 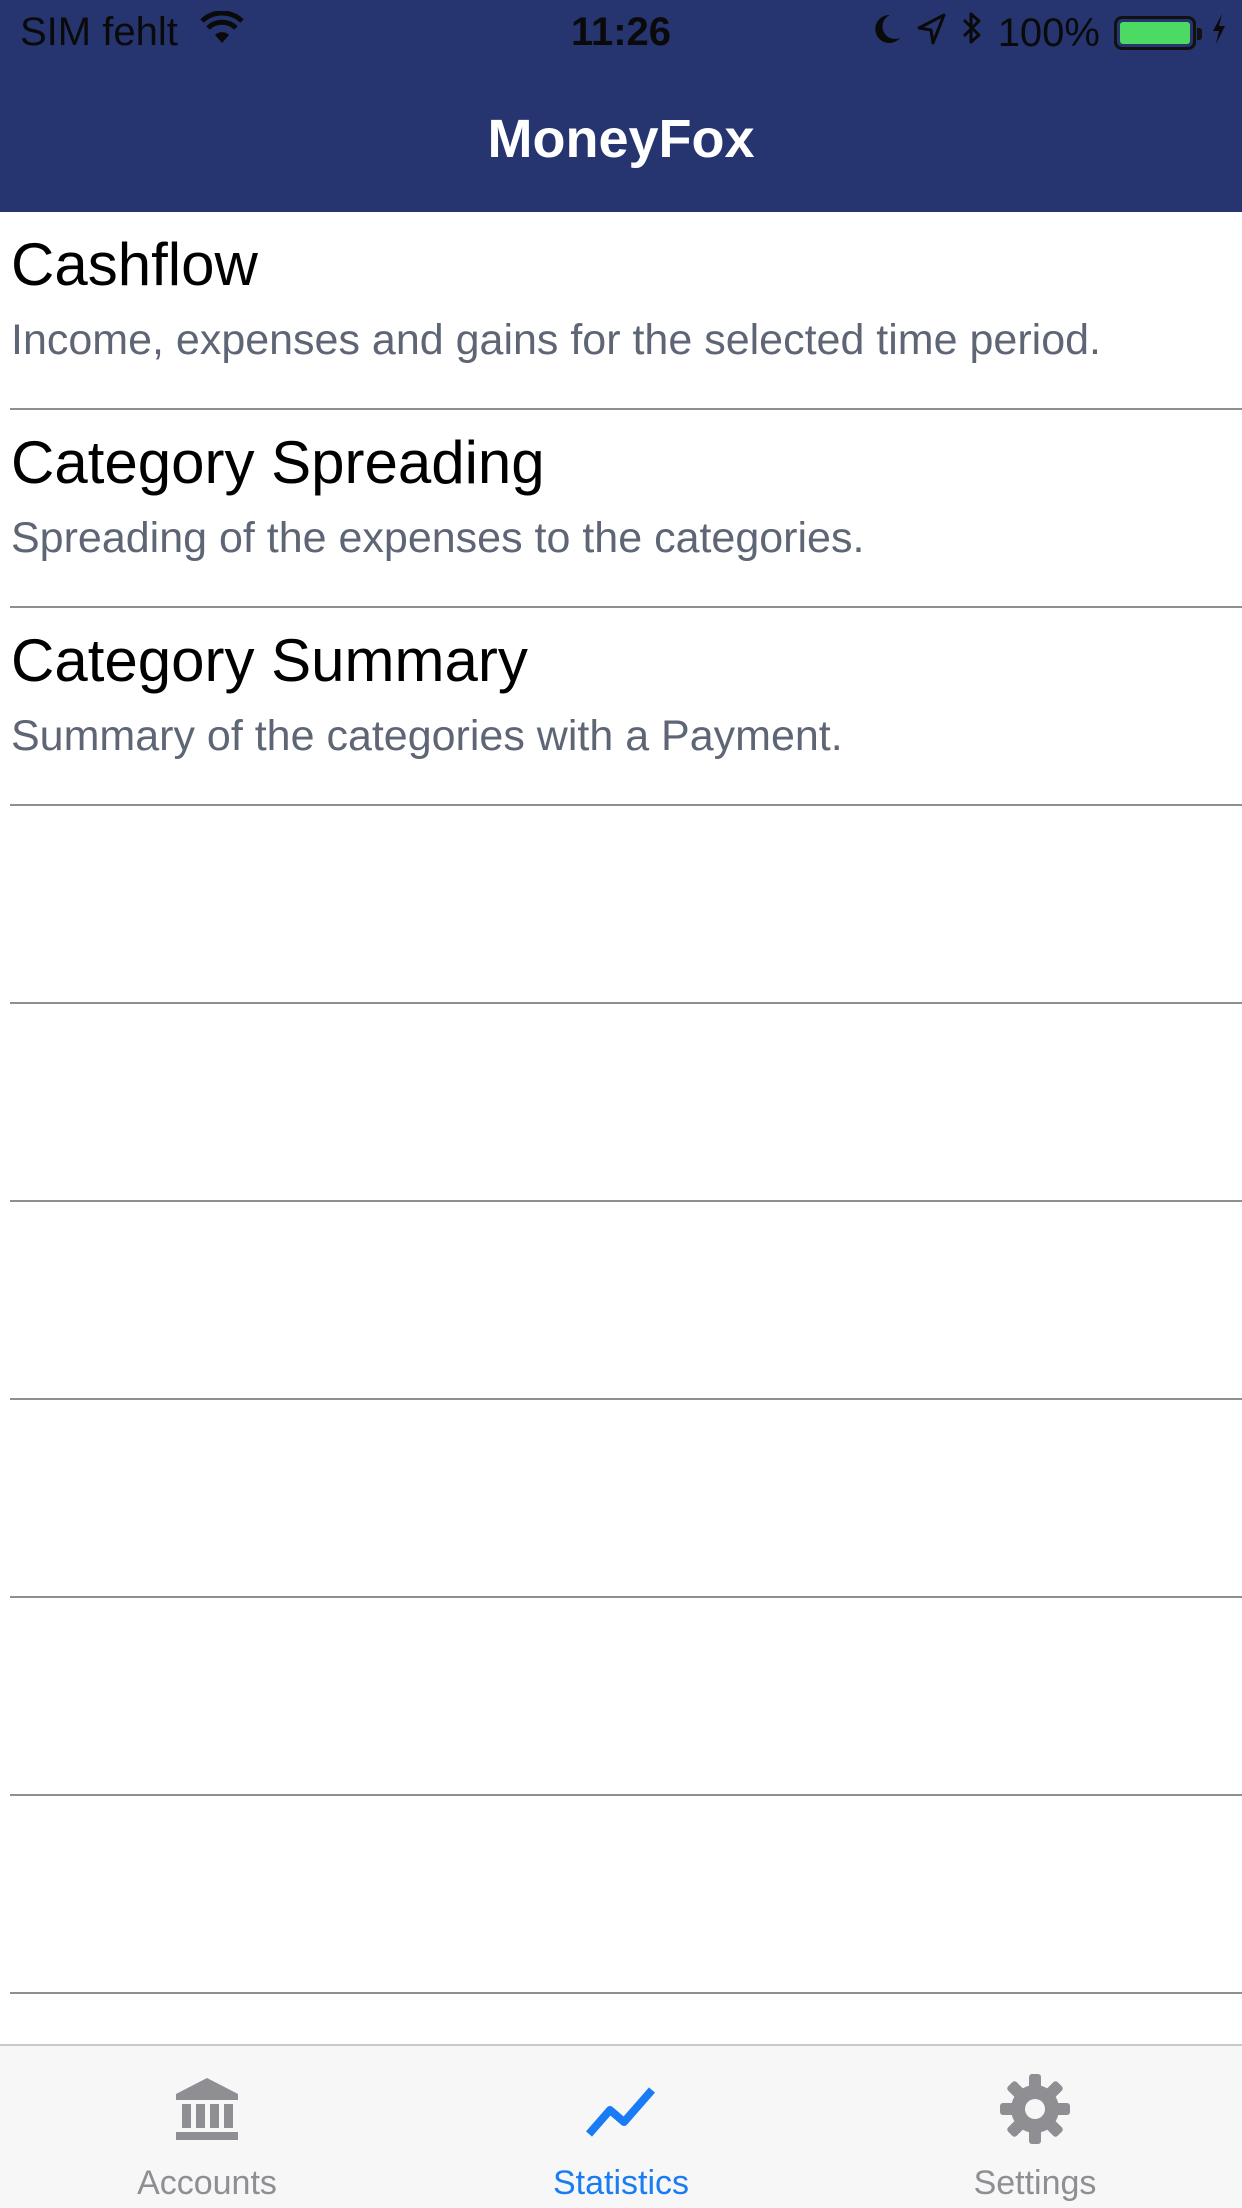 I want to click on tab-settings: Settings, so click(x=1035, y=2127).